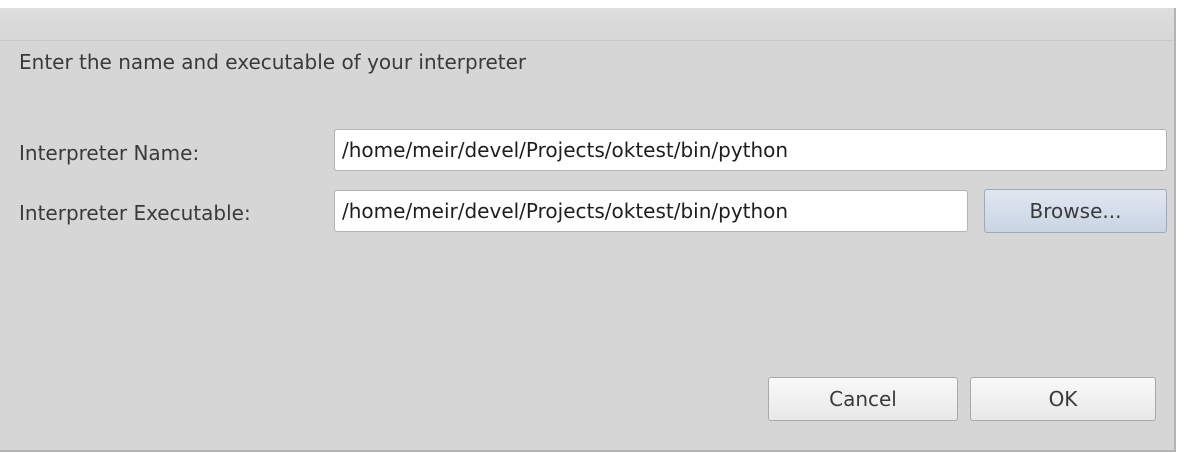 This screenshot has width=1184, height=453. I want to click on interpreter-name-label: Interpreter Name:, so click(109, 153).